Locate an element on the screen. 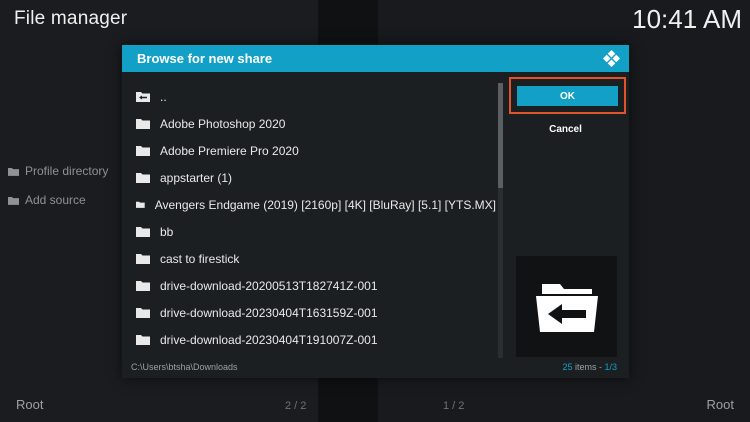  footer-right-root: Root is located at coordinates (720, 404).